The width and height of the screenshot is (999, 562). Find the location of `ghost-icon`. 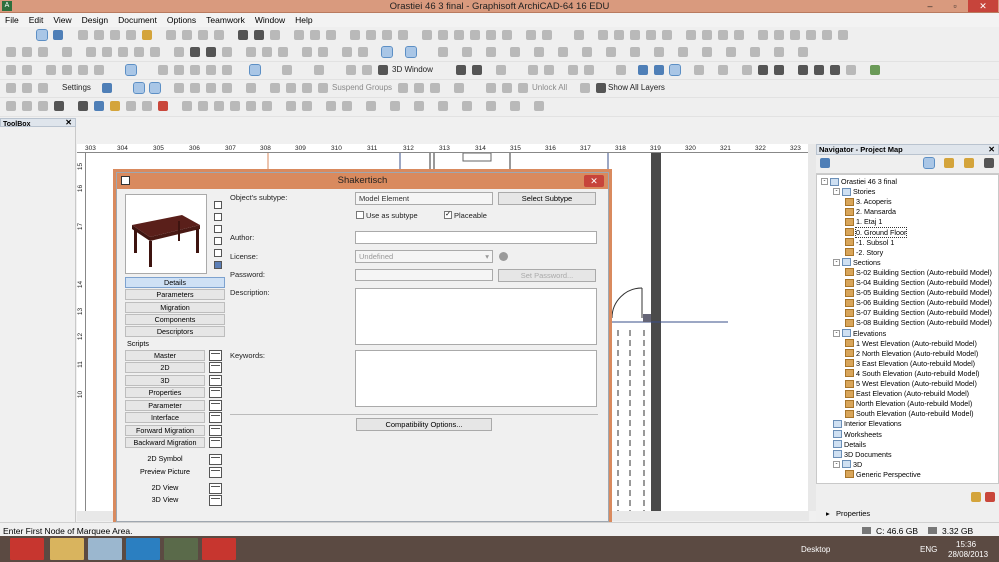

ghost-icon is located at coordinates (211, 88).